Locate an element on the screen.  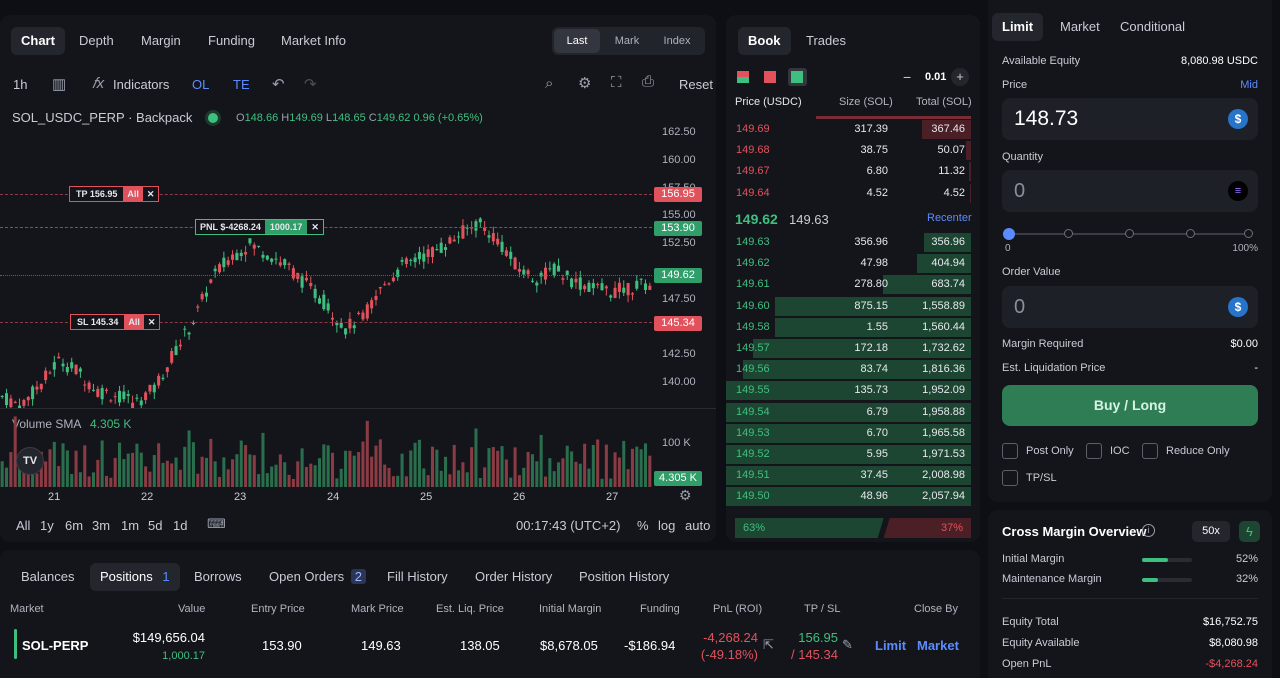
tab-margin: Margin is located at coordinates (161, 41).